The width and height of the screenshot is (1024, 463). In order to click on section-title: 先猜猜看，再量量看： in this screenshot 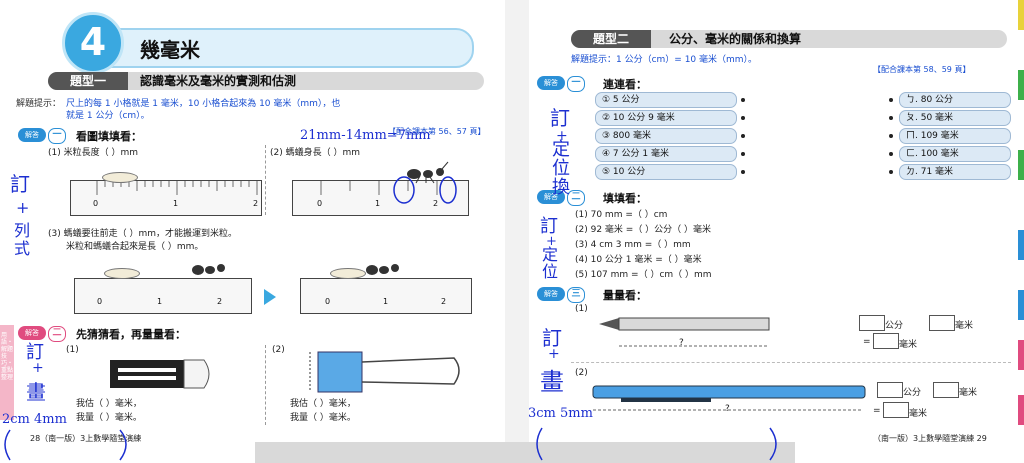, I will do `click(131, 334)`.